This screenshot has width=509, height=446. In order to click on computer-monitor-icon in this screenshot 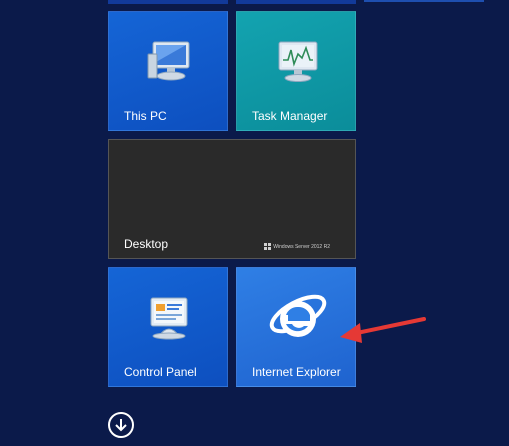, I will do `click(168, 61)`.